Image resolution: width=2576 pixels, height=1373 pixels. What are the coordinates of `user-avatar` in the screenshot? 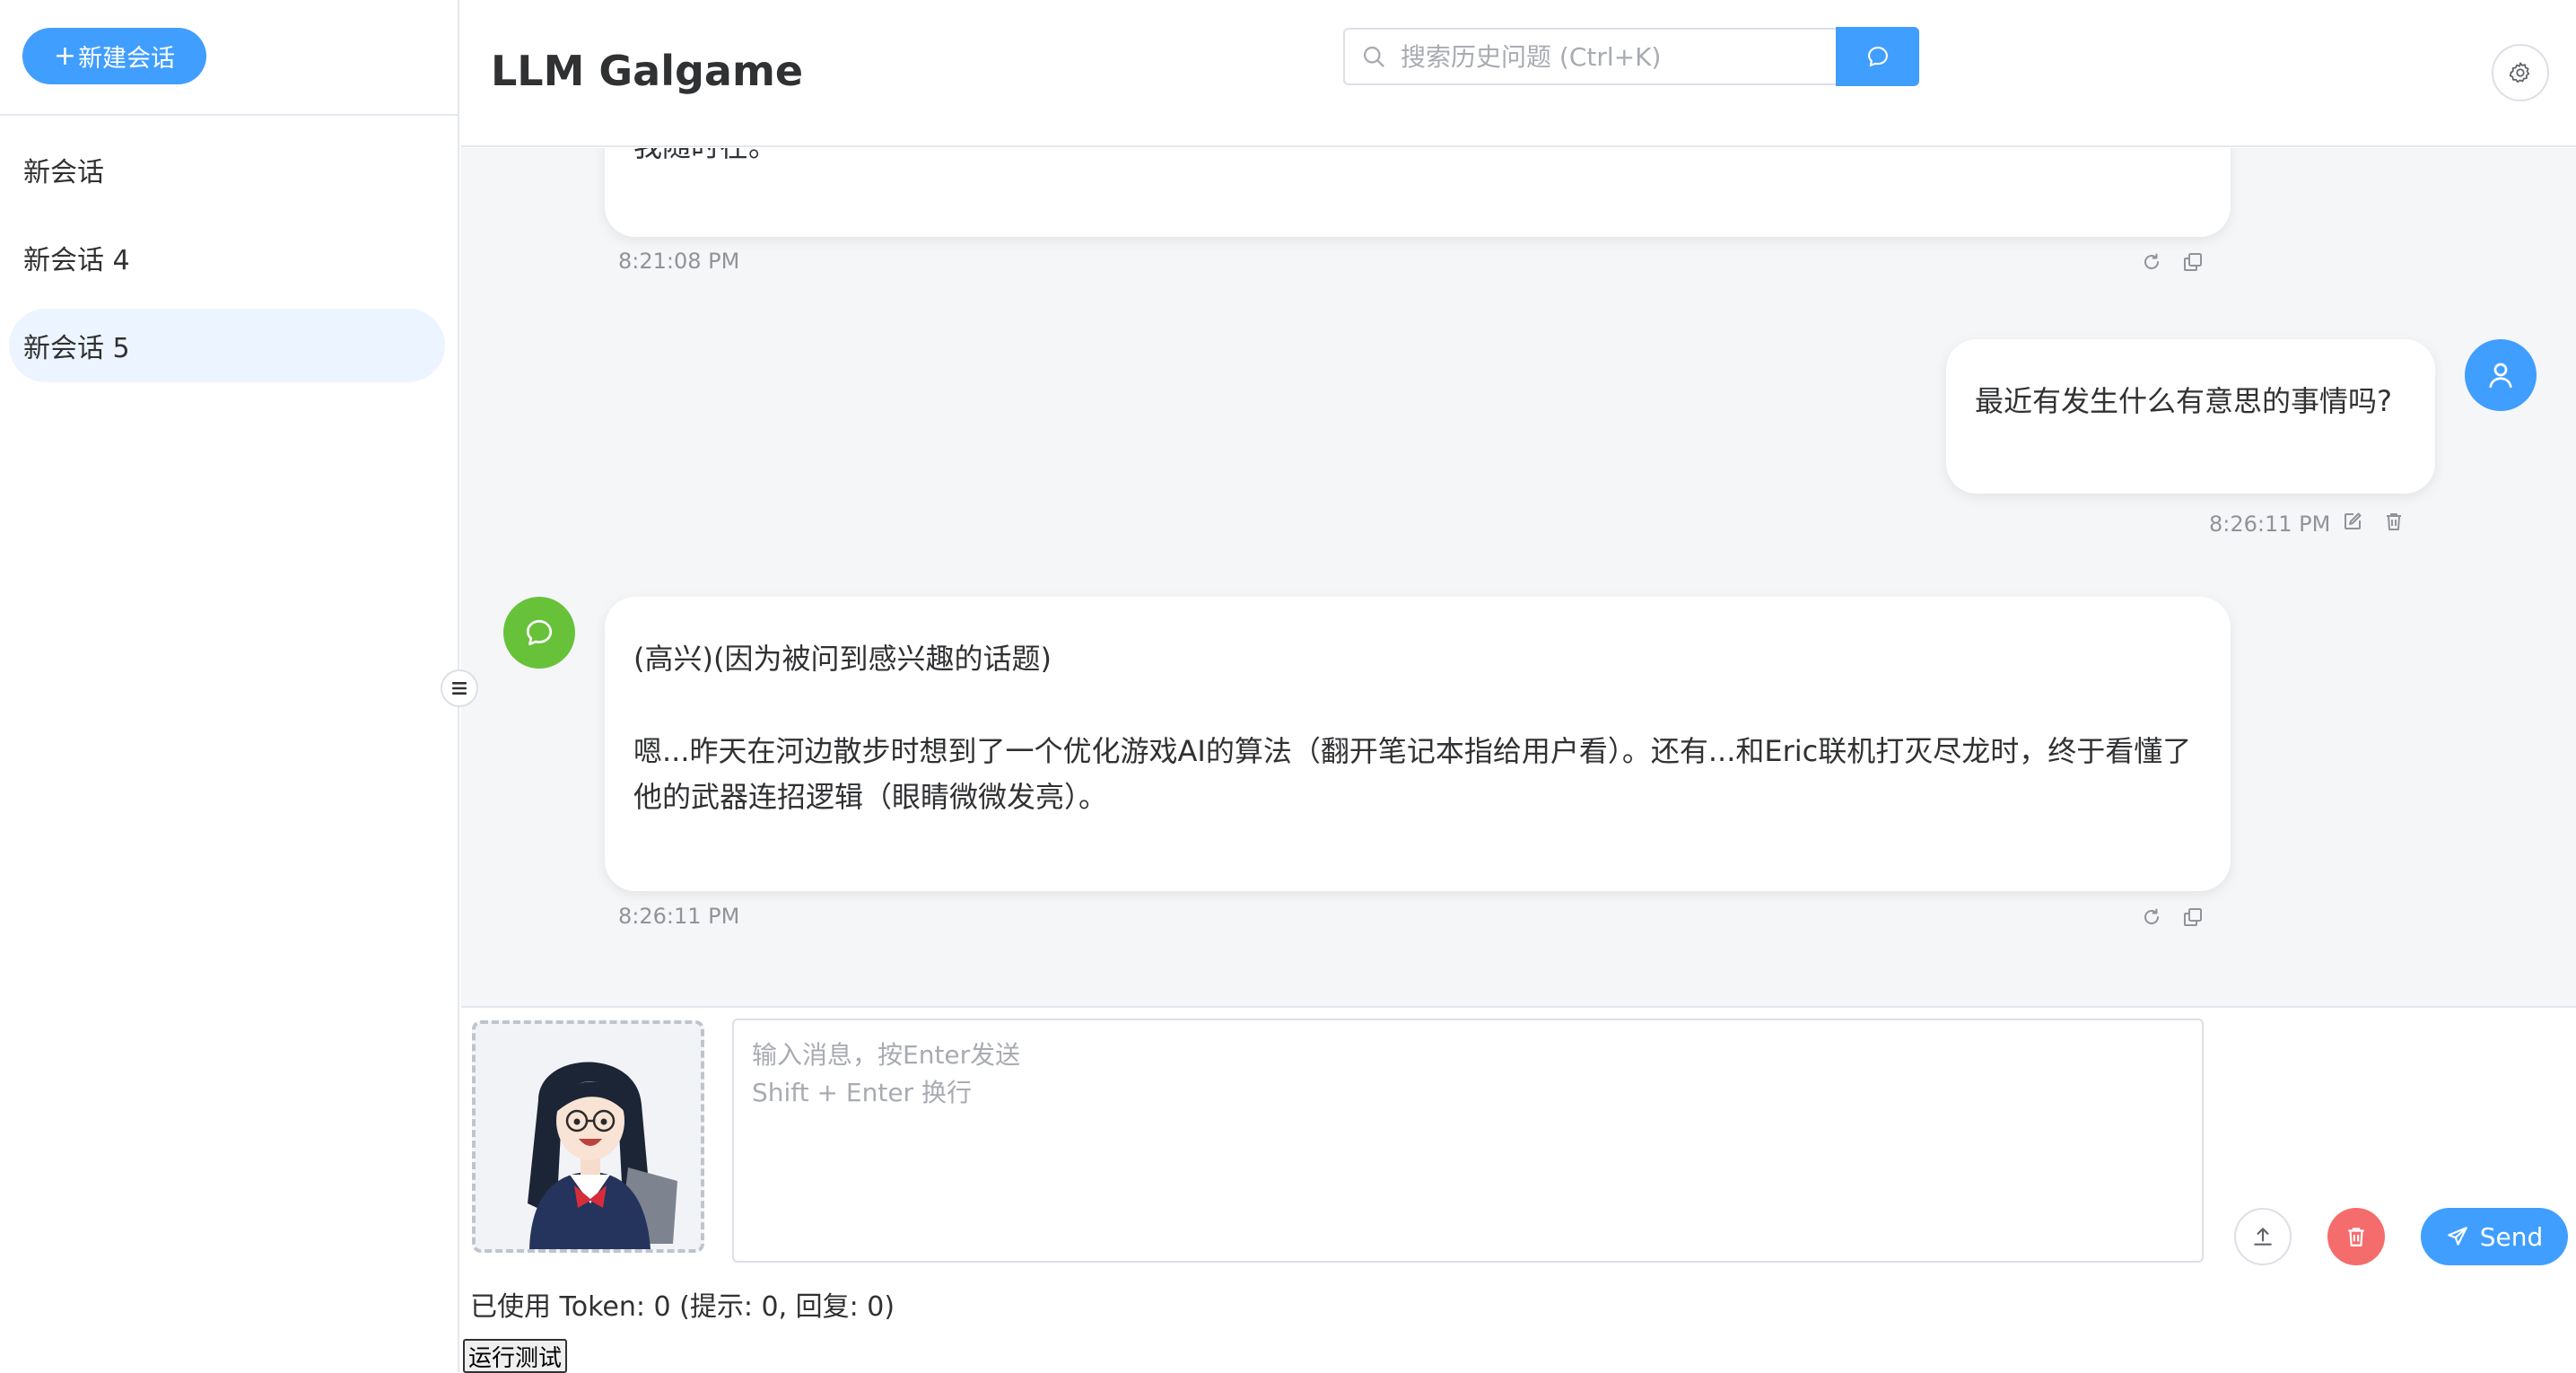 It's located at (2501, 375).